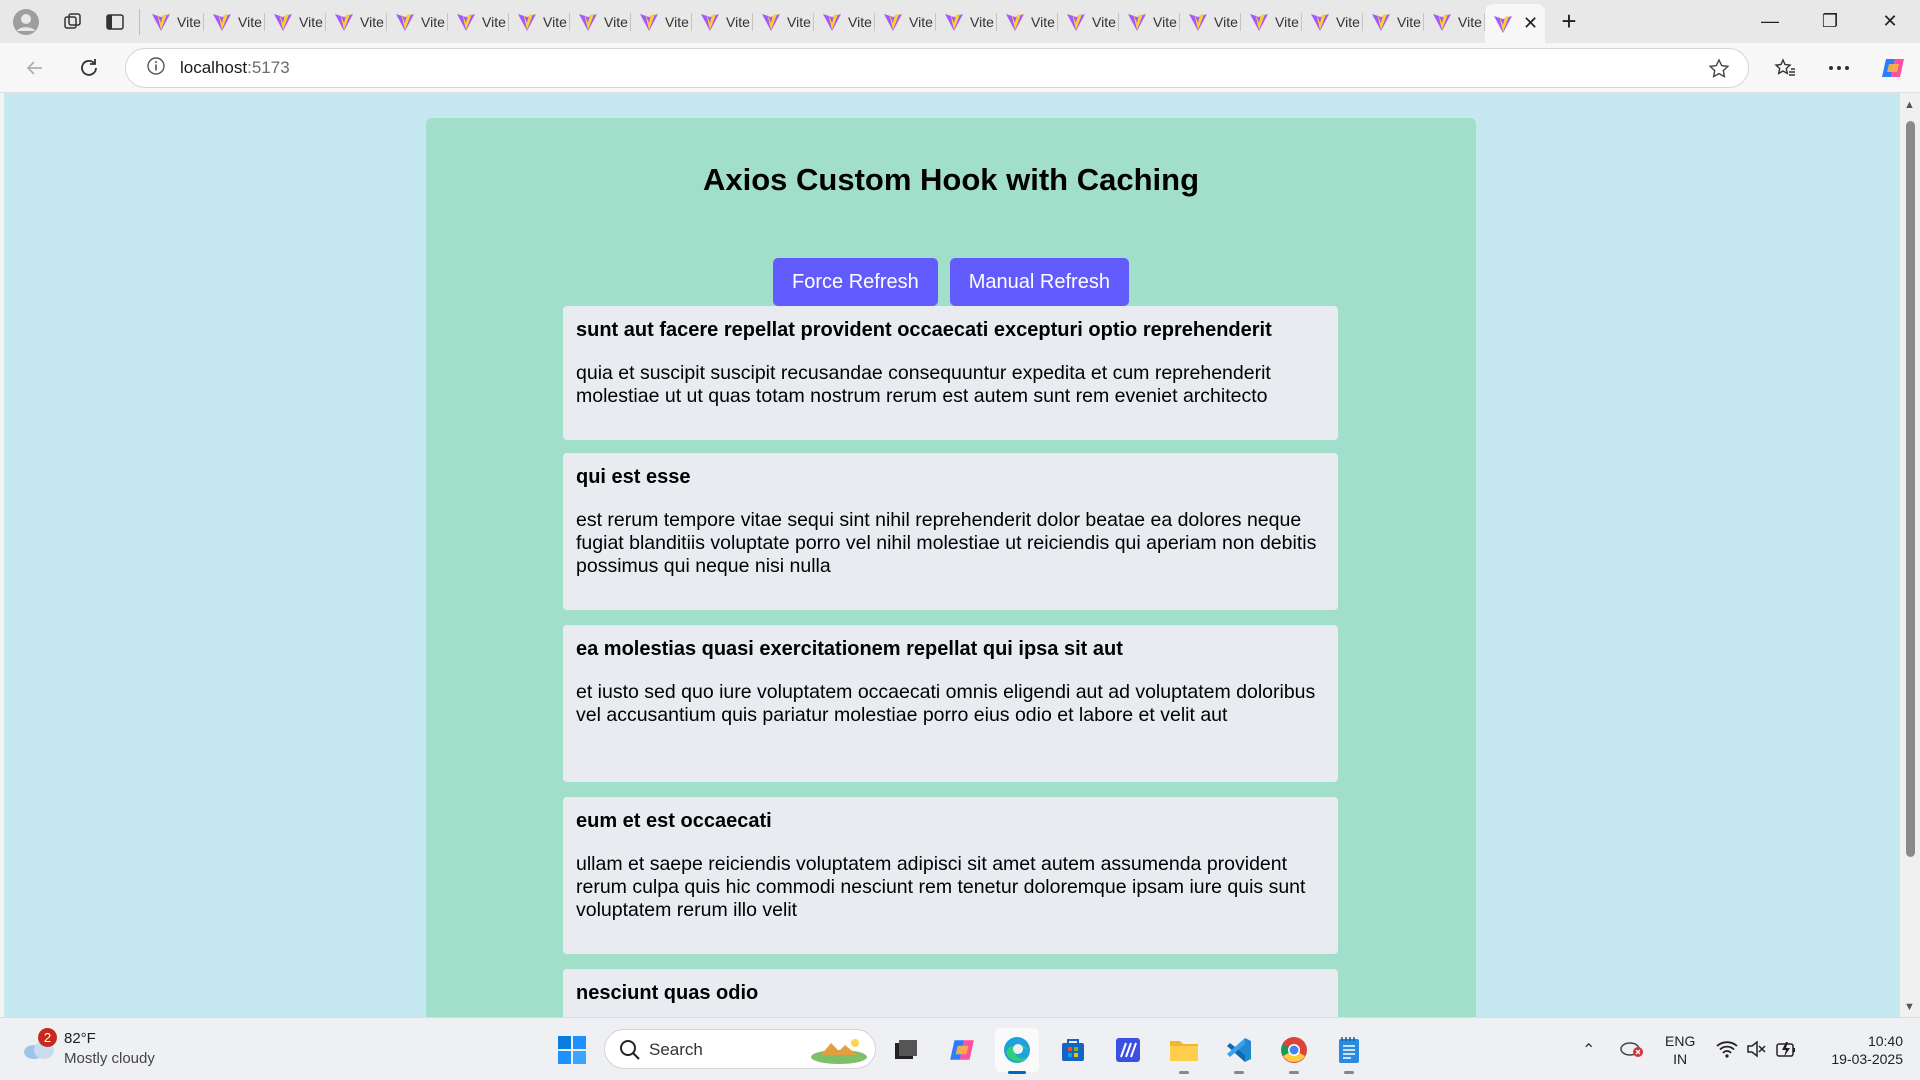 This screenshot has width=1920, height=1080. What do you see at coordinates (1128, 1050) in the screenshot?
I see `math-app-icon` at bounding box center [1128, 1050].